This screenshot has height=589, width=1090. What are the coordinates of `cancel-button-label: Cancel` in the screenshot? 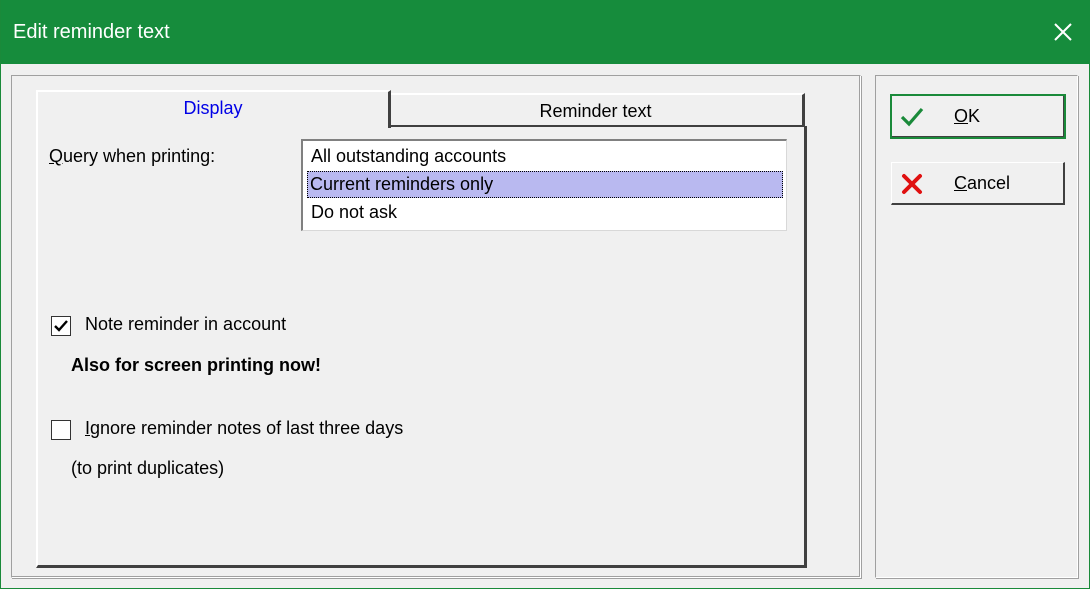 It's located at (982, 183).